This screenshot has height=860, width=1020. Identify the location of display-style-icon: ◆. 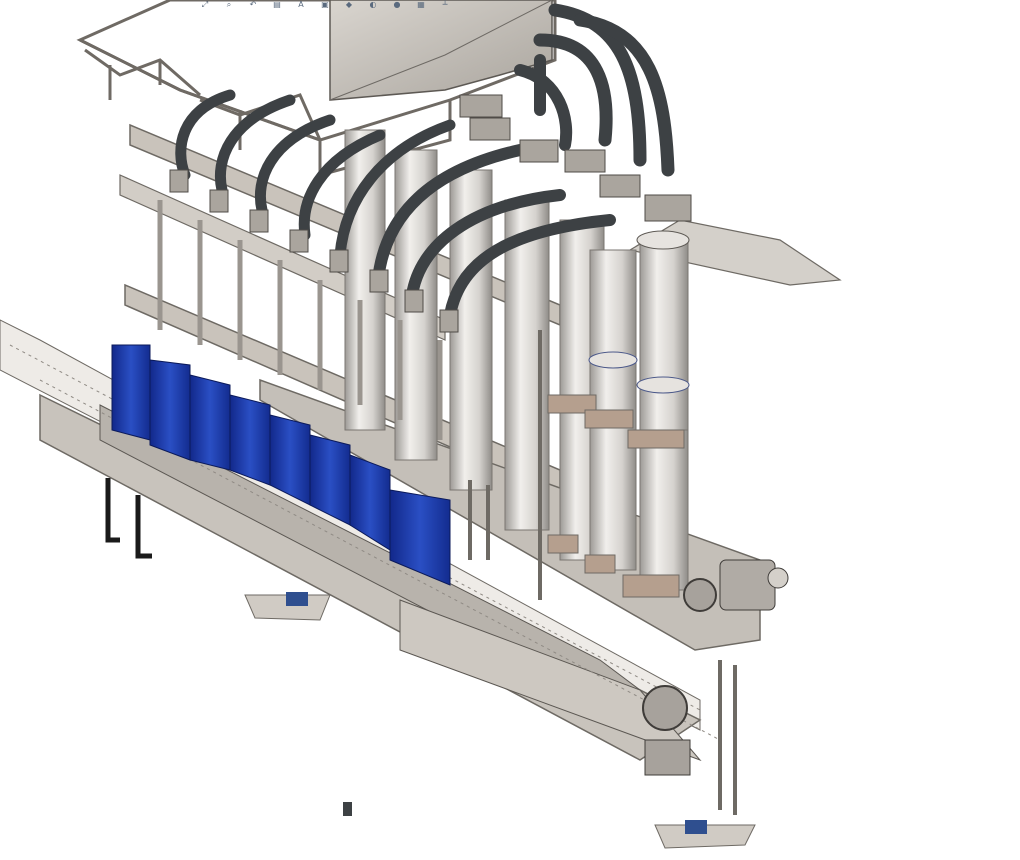
(349, 5).